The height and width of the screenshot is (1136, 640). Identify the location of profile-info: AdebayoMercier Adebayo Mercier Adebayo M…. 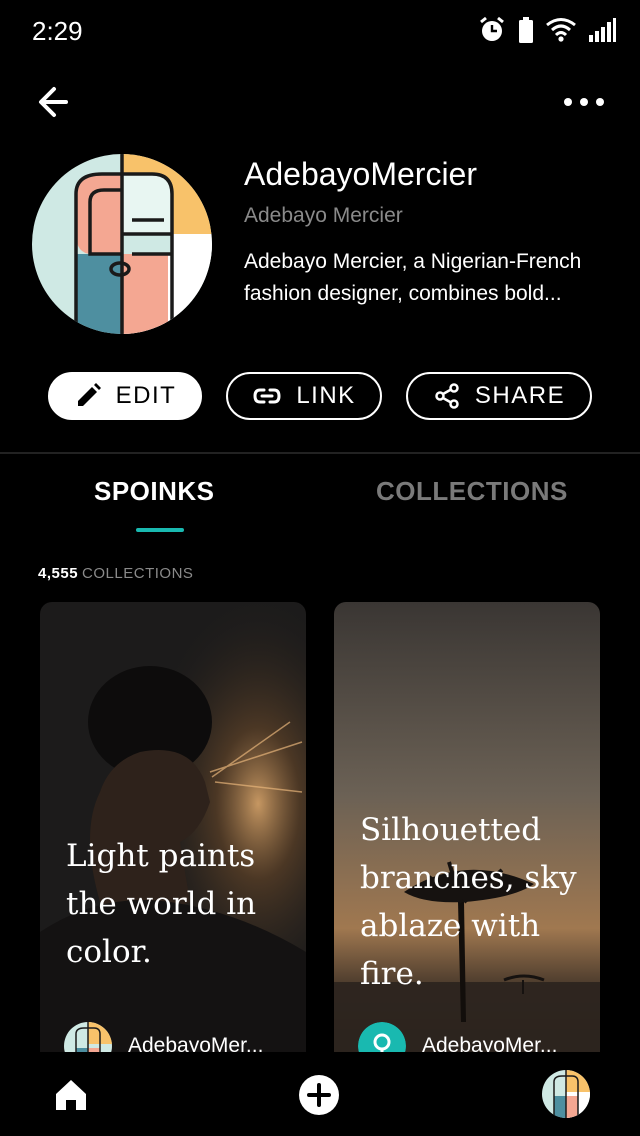
(429, 232).